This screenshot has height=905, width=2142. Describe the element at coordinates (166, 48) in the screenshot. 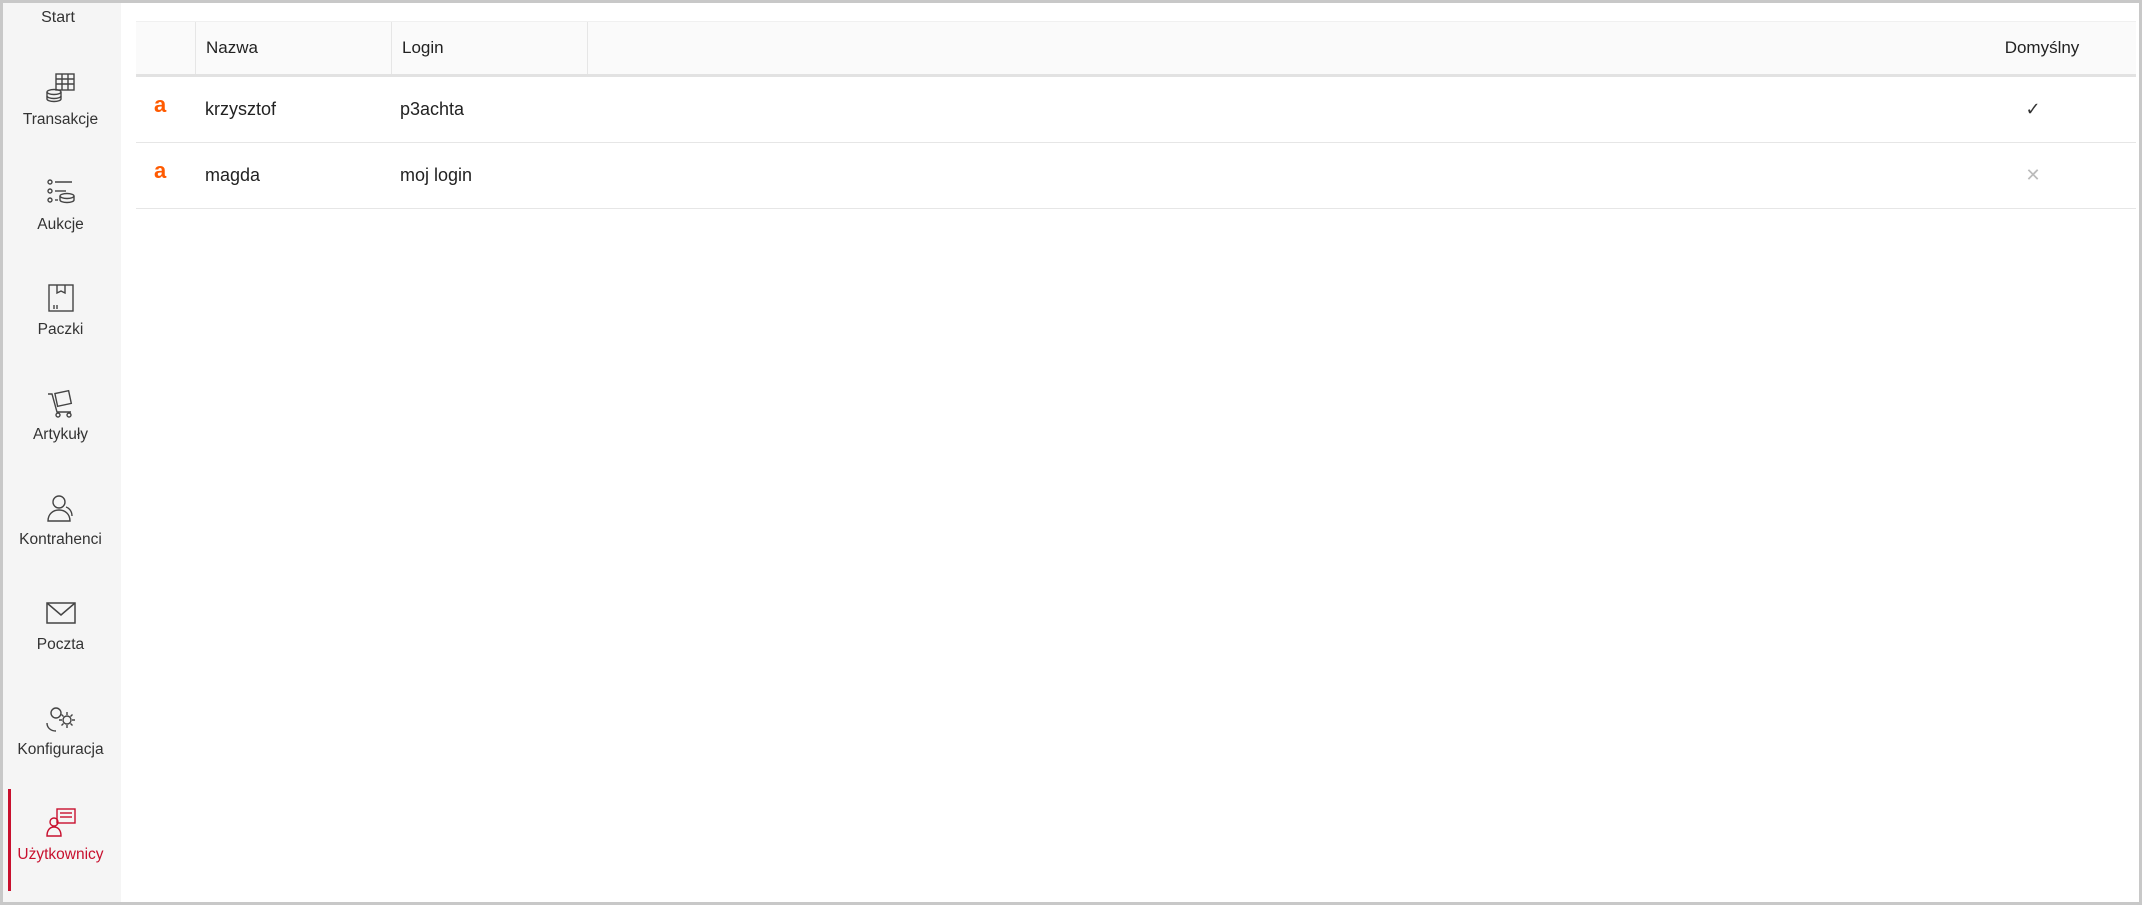

I see `header-icon-column` at that location.